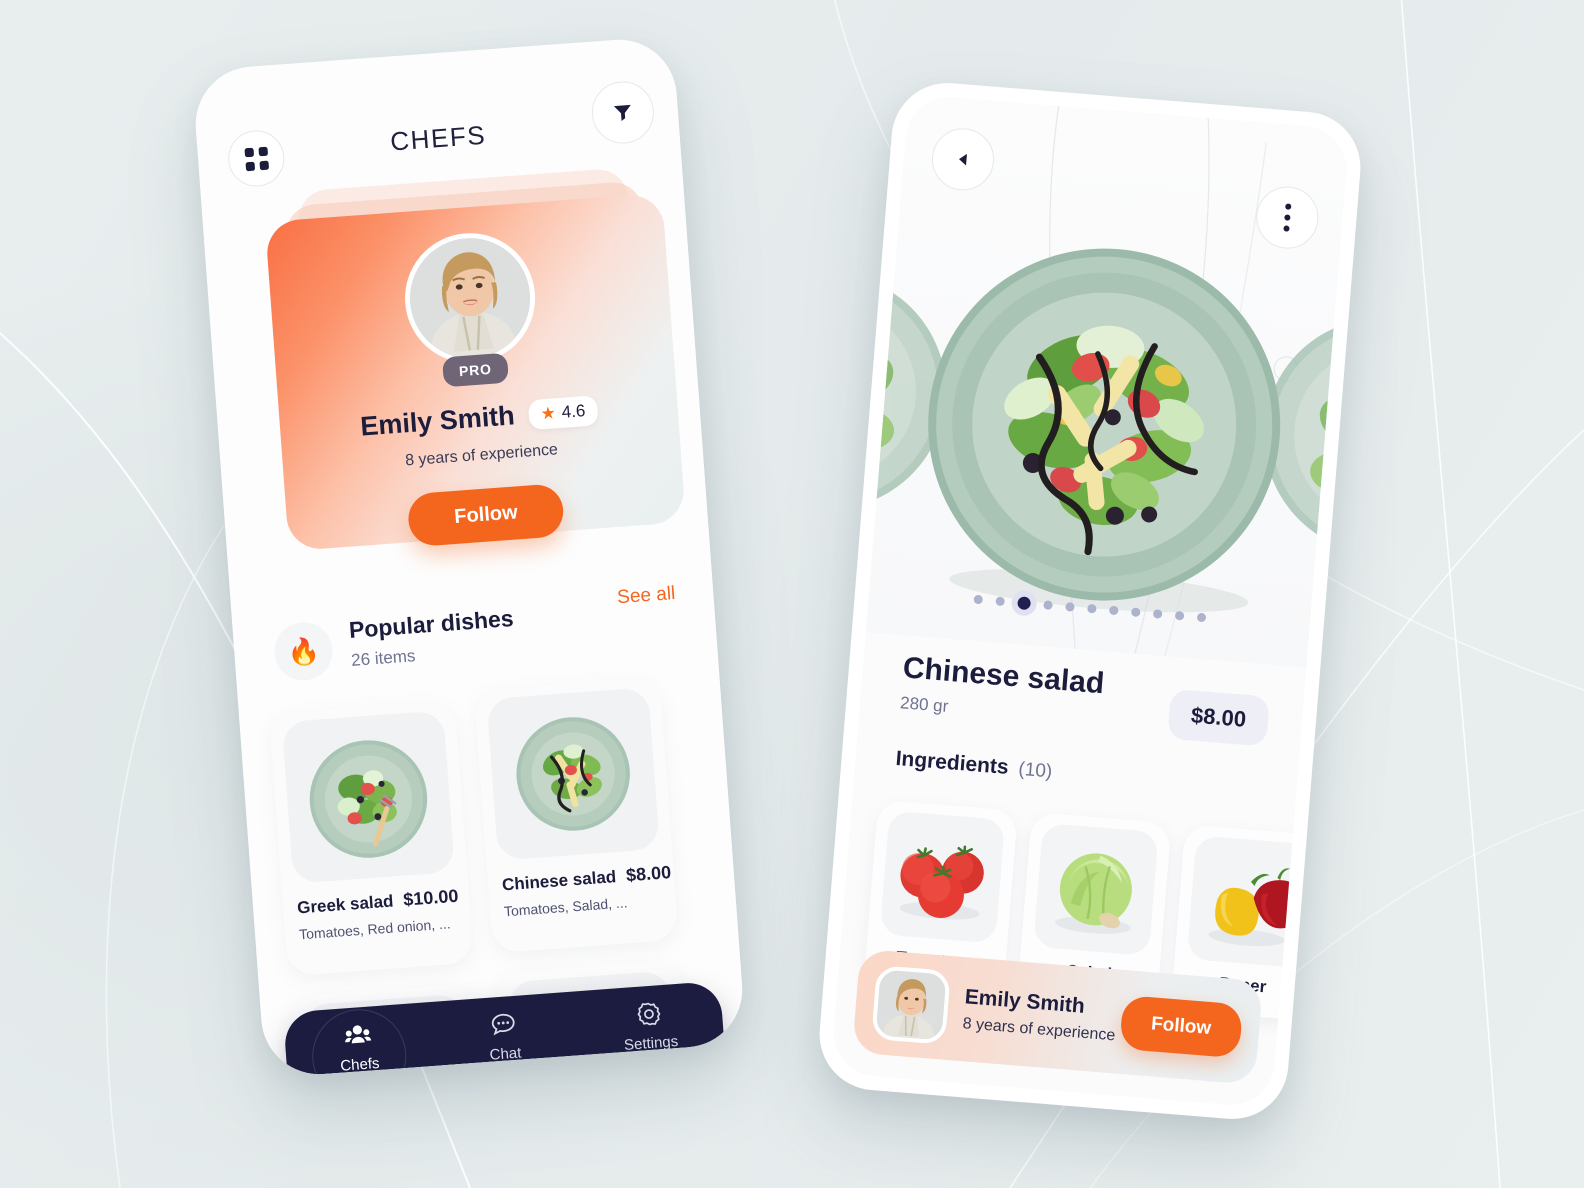 This screenshot has height=1188, width=1584. Describe the element at coordinates (383, 658) in the screenshot. I see `popular-dishes-count: 26 items` at that location.